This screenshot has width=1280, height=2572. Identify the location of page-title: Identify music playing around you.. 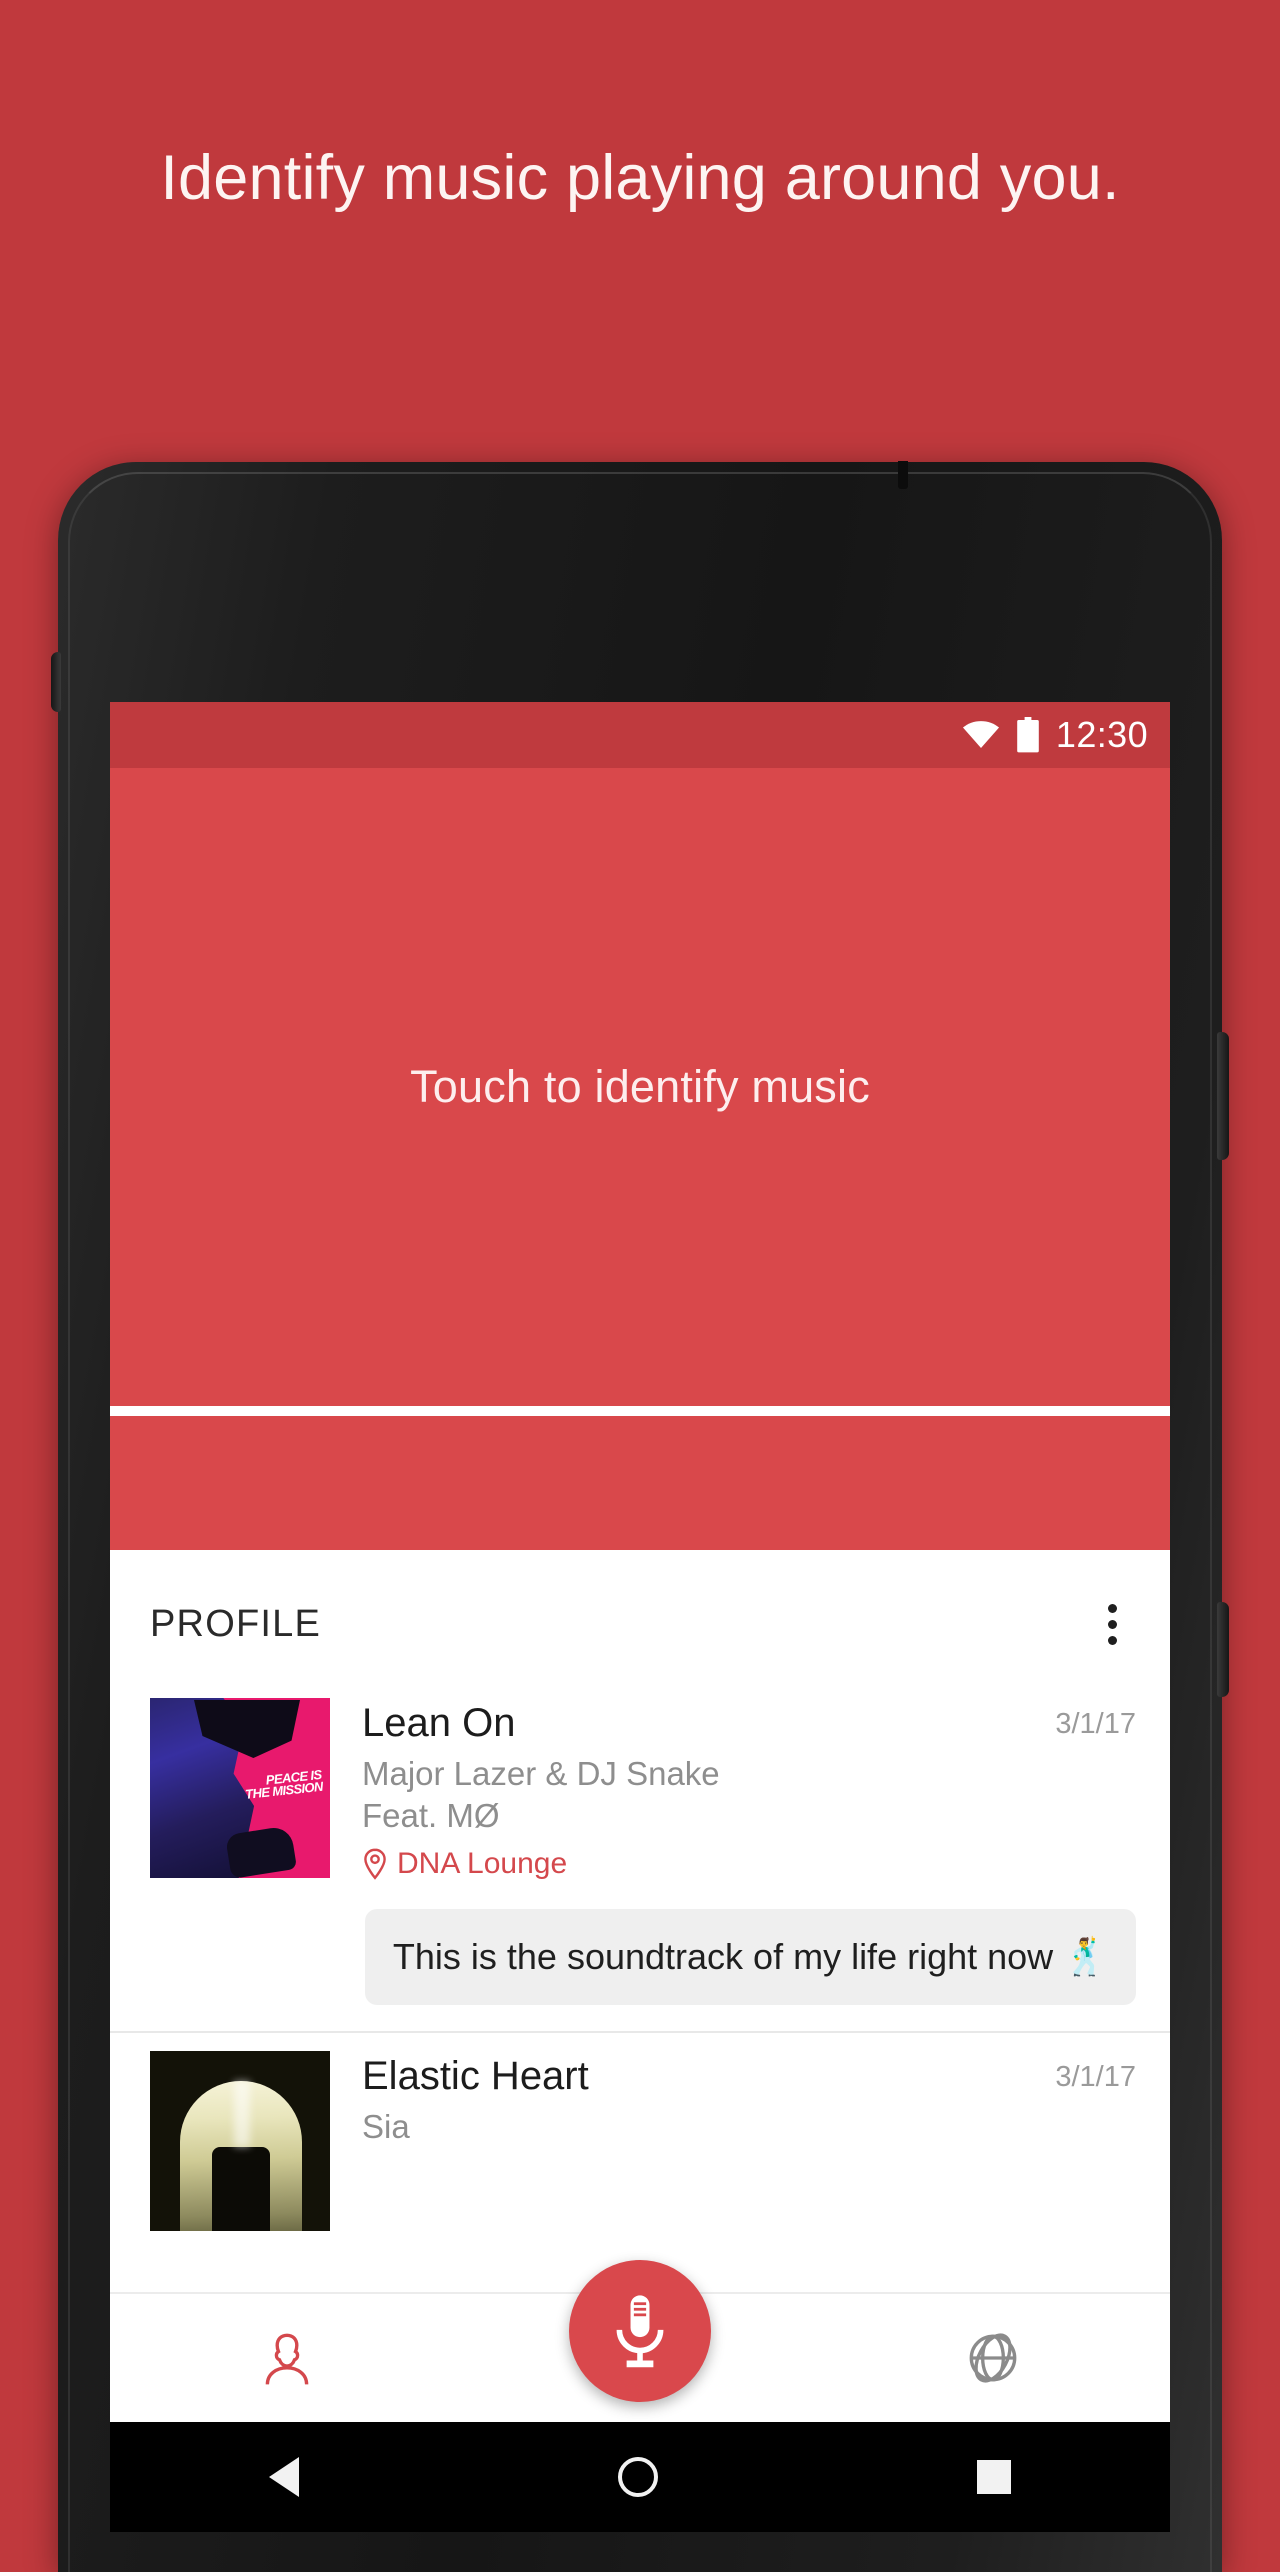
(640, 178).